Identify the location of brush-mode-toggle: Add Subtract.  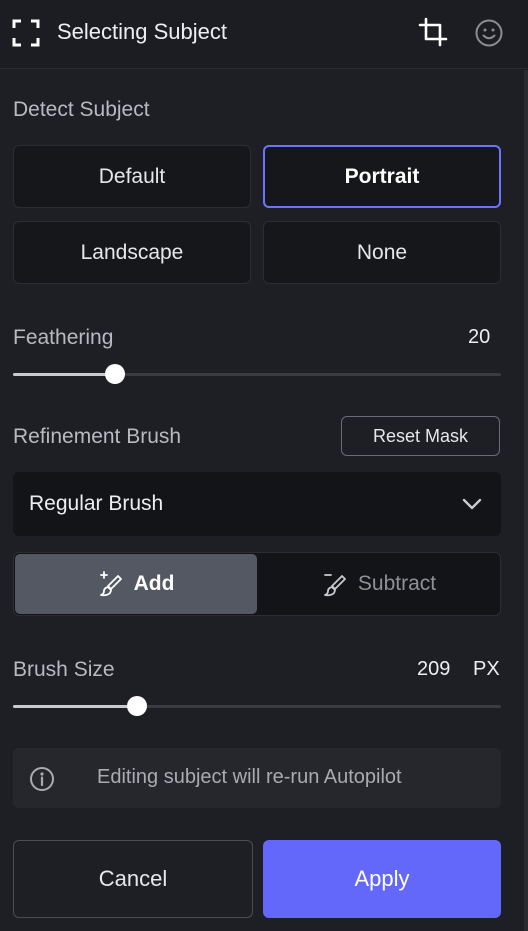
(257, 584).